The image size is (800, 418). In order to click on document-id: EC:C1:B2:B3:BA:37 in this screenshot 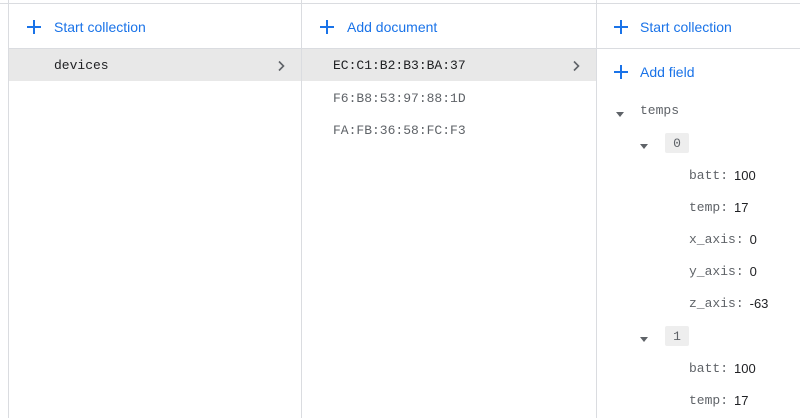, I will do `click(399, 65)`.